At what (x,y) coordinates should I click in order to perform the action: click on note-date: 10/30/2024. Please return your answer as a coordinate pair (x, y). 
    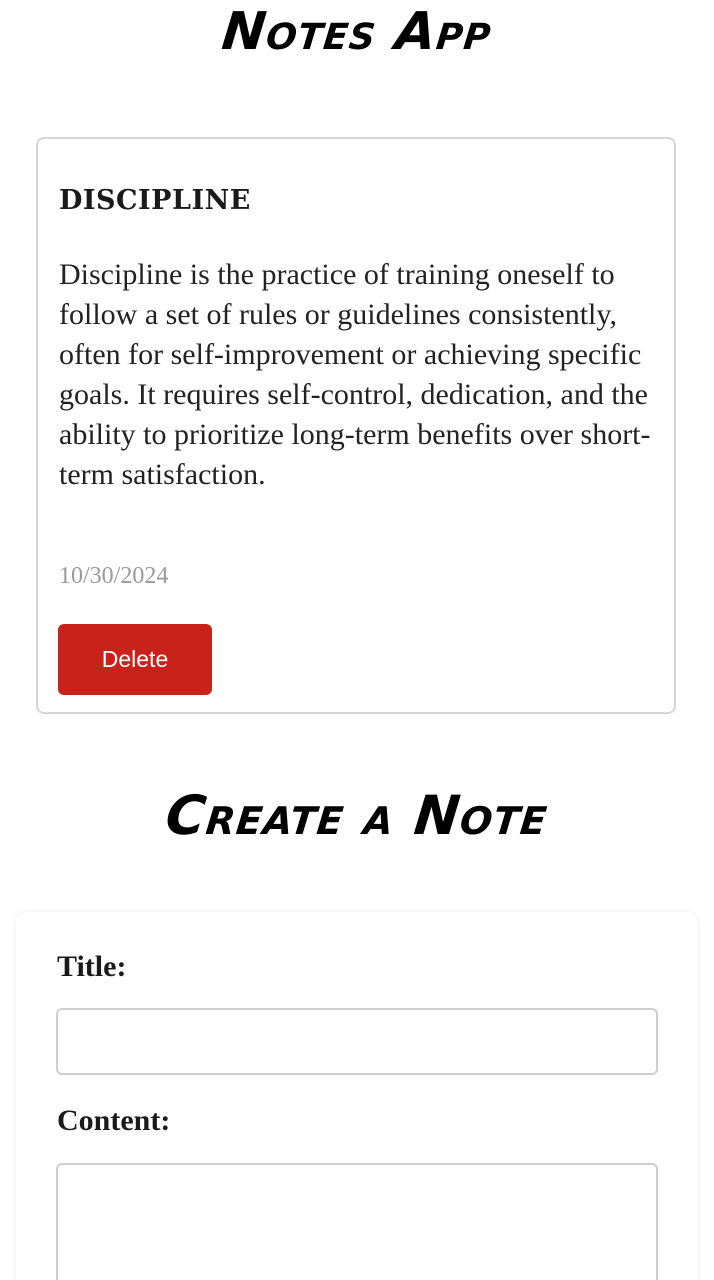
    Looking at the image, I should click on (114, 576).